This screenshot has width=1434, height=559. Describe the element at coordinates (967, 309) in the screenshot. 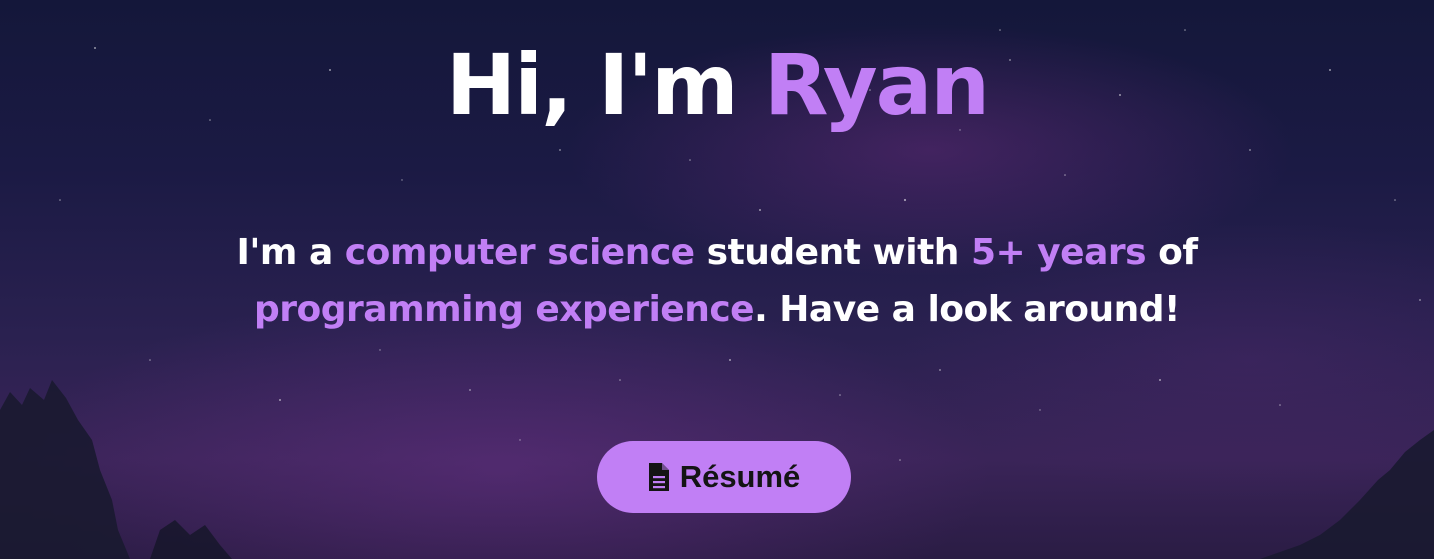

I see `tagline-text: . Have a look around!` at that location.